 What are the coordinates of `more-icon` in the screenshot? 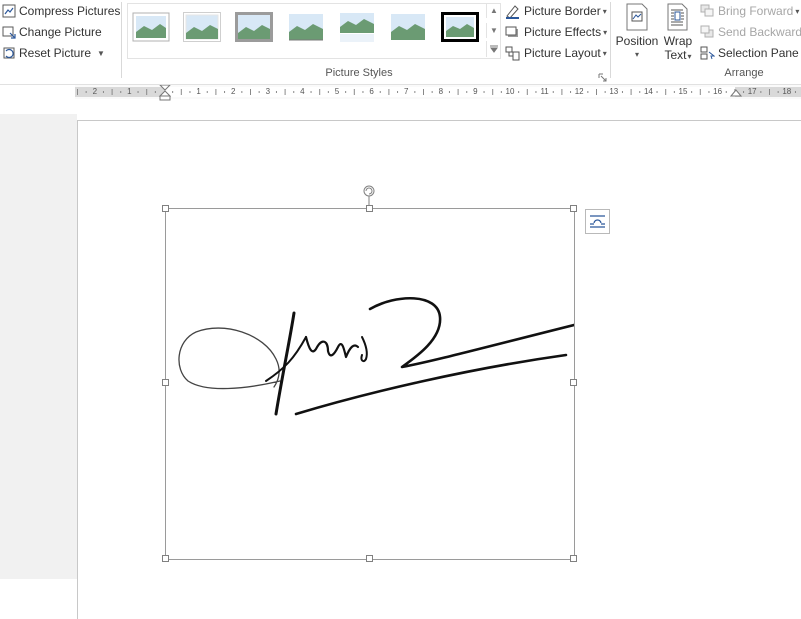 It's located at (494, 49).